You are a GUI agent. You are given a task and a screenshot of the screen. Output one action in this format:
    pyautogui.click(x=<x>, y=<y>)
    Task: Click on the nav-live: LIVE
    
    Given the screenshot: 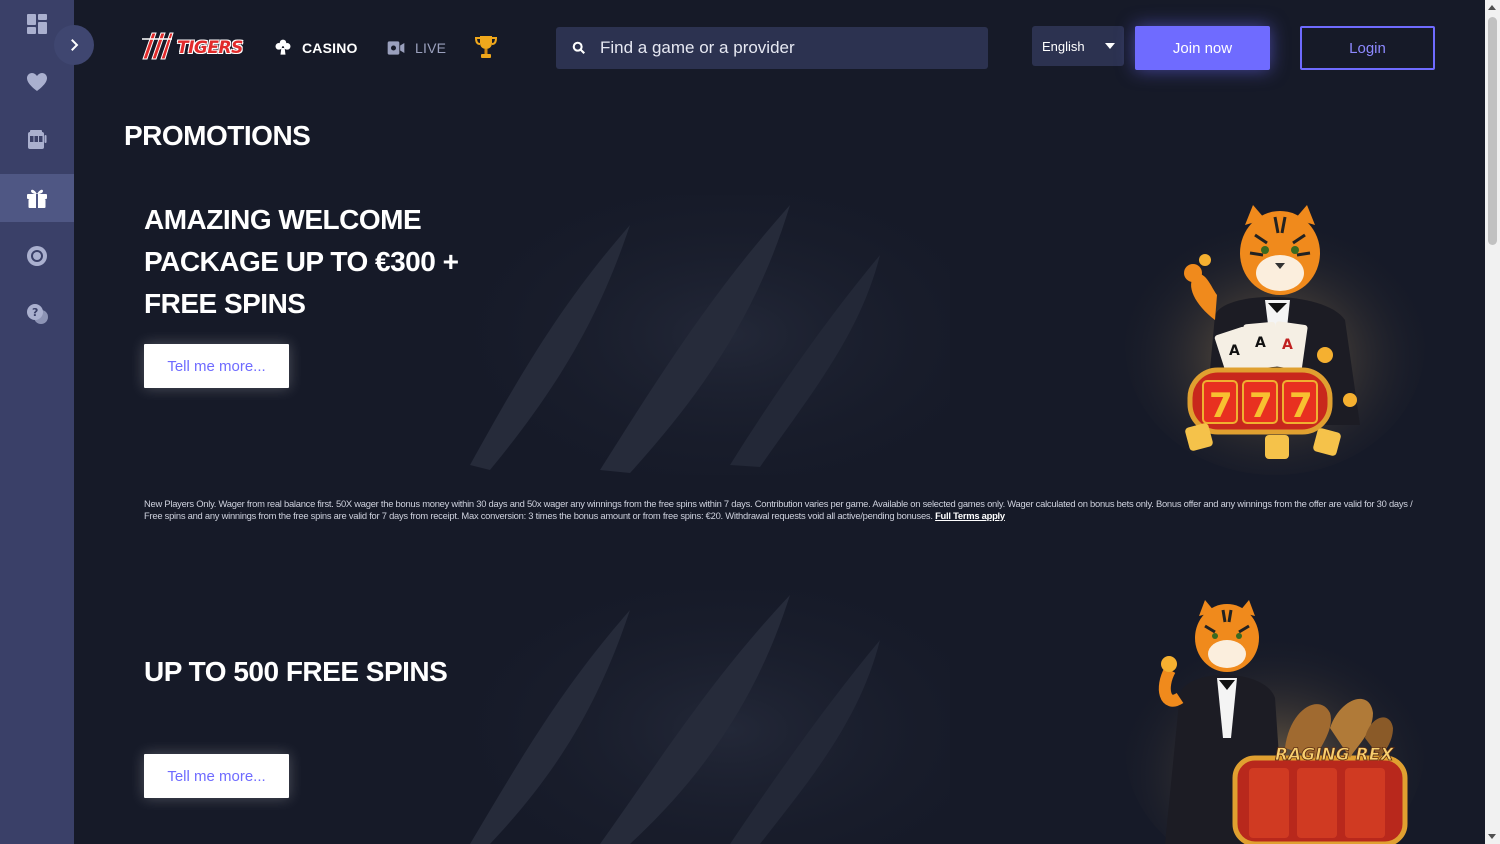 What is the action you would take?
    pyautogui.click(x=416, y=48)
    